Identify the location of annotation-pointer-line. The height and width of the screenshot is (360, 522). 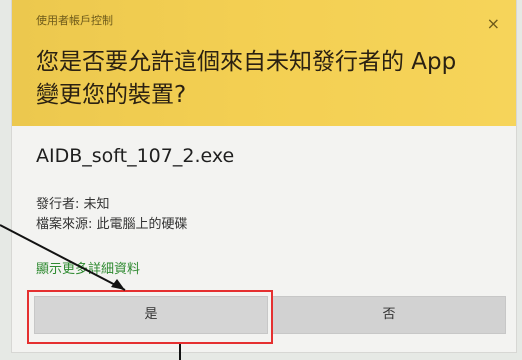
(63, 257).